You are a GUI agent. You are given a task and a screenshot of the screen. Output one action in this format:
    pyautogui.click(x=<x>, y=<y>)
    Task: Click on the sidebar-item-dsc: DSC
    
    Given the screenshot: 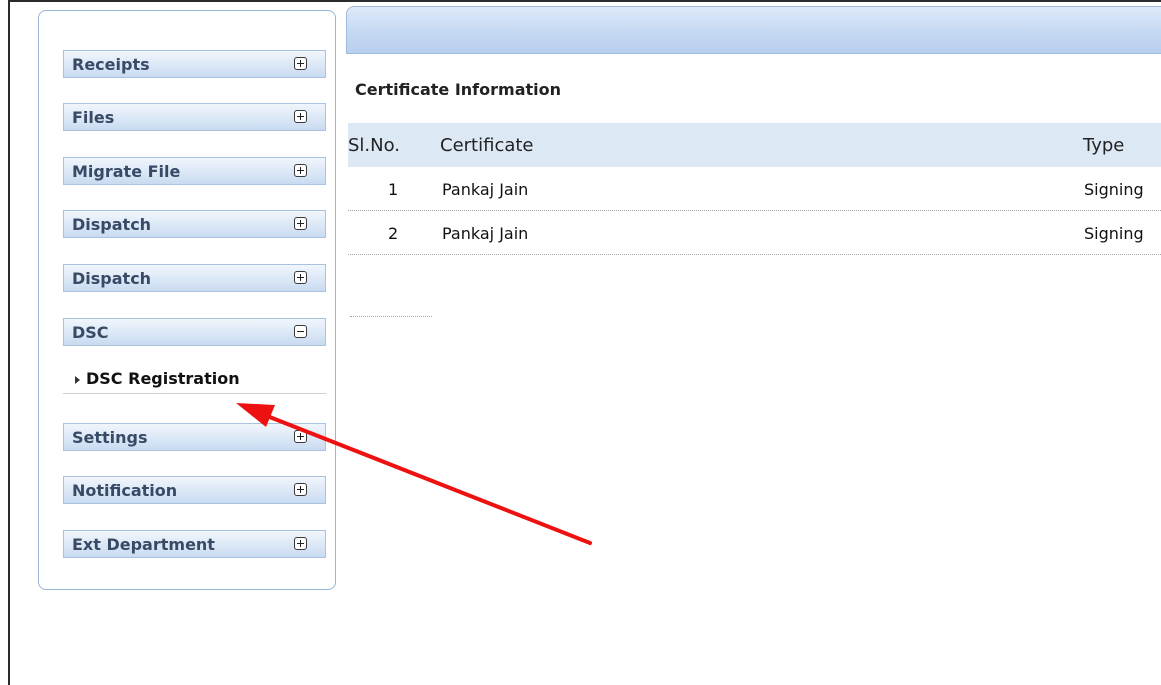 What is the action you would take?
    pyautogui.click(x=194, y=332)
    